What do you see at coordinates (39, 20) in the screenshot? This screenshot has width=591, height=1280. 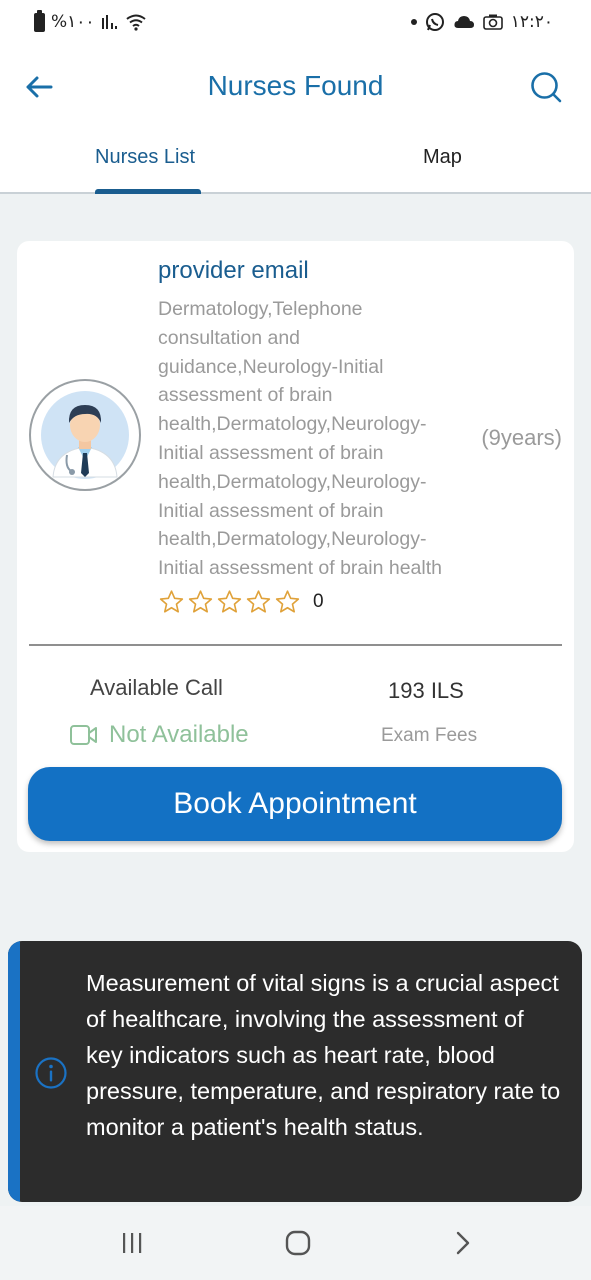 I see `battery-icon` at bounding box center [39, 20].